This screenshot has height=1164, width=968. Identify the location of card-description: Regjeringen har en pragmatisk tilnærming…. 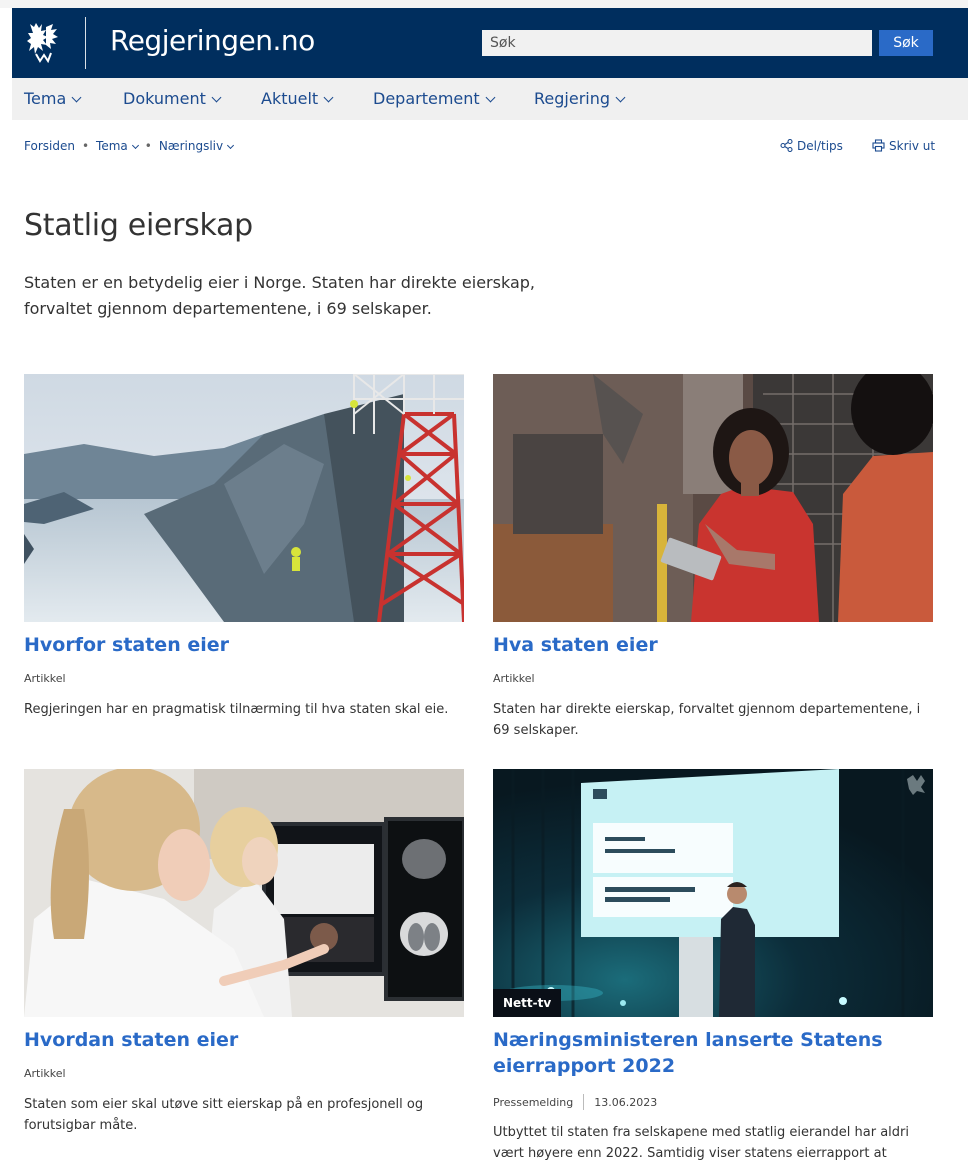
(236, 709).